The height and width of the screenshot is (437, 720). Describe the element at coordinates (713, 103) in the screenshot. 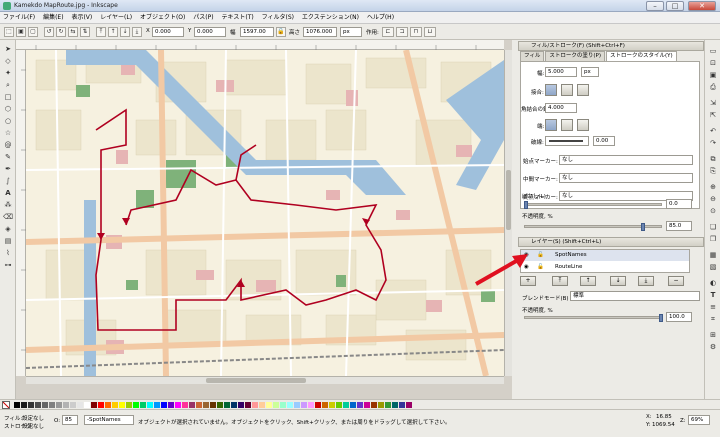

I see `import-icon: ⇲` at that location.